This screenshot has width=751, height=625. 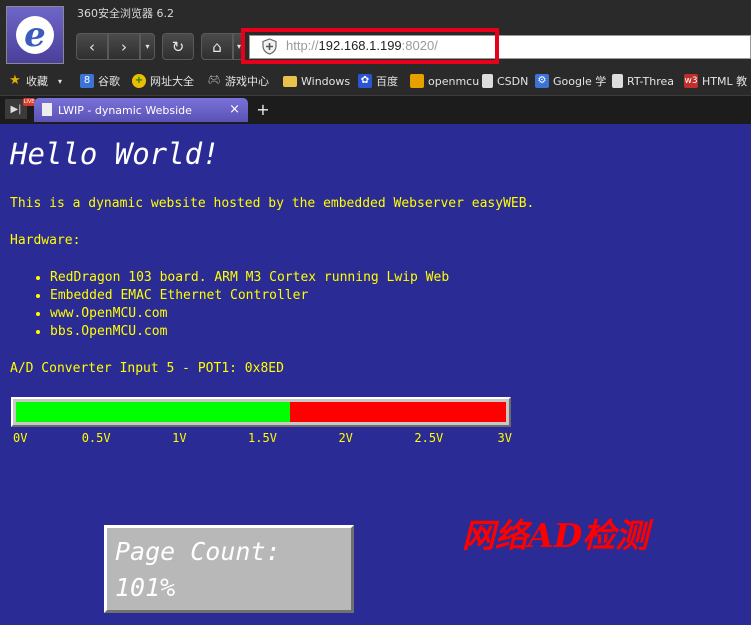 I want to click on browser-logo: e, so click(x=35, y=35).